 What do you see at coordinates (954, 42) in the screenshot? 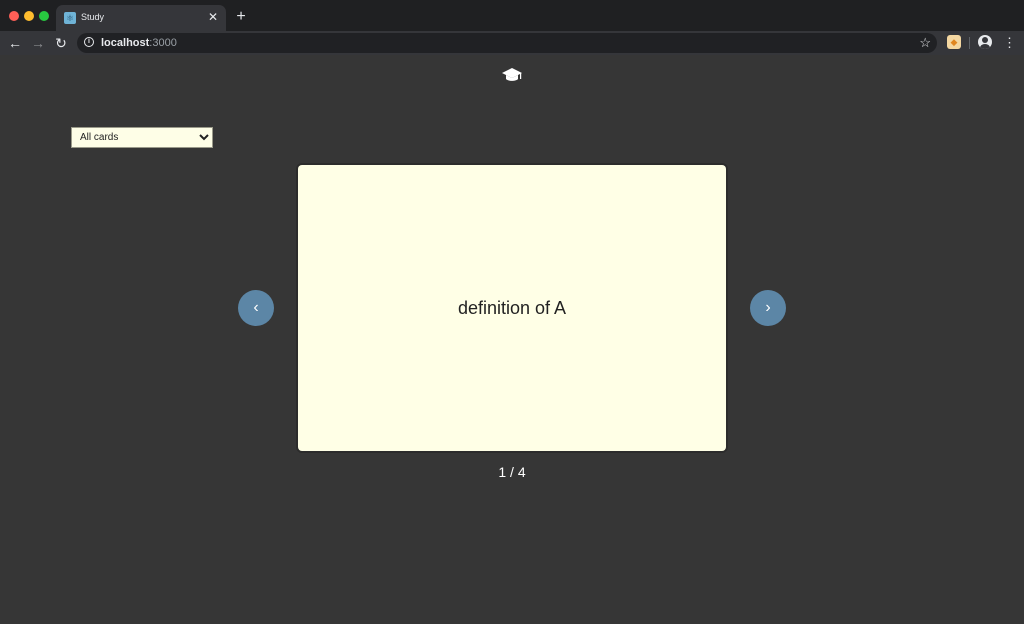
I see `extension-icon: ◆` at bounding box center [954, 42].